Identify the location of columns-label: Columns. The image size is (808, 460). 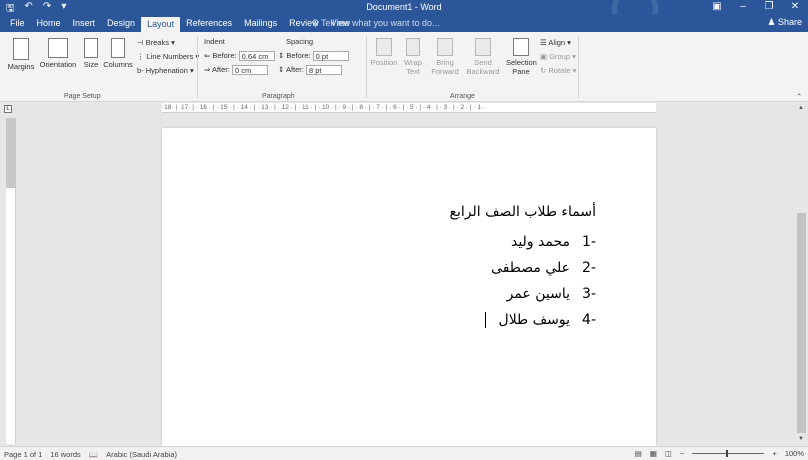
(118, 64).